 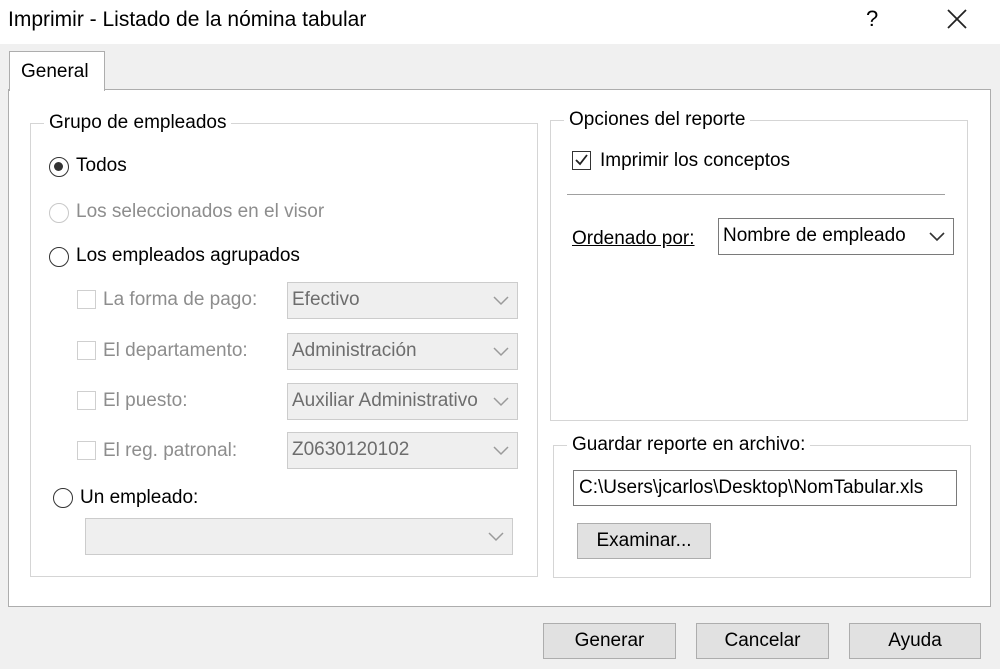 I want to click on close-icon, so click(x=957, y=19).